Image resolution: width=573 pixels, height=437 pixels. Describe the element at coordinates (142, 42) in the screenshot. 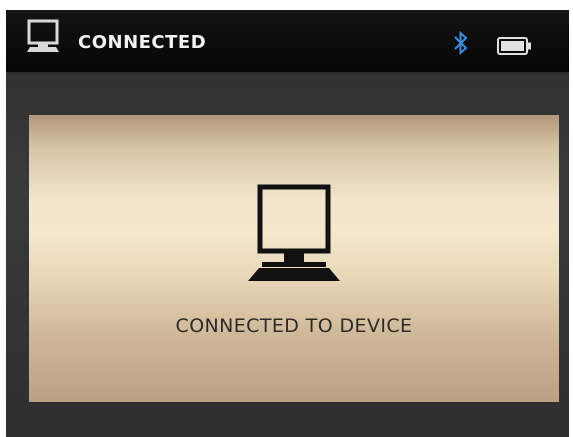

I see `connection-status-label: CONNECTED` at that location.